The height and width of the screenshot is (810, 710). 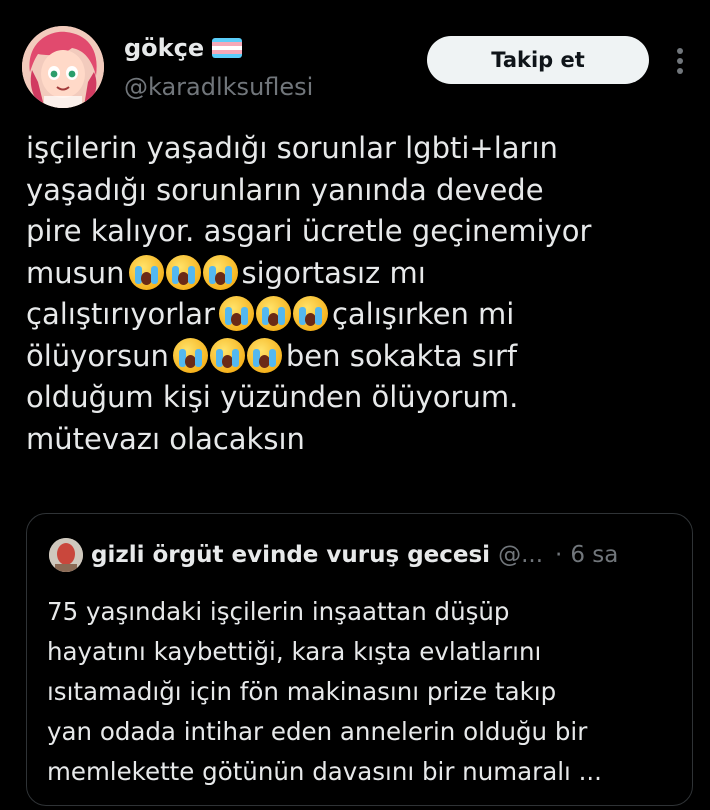 I want to click on author-name-row: gökçe, so click(x=183, y=48).